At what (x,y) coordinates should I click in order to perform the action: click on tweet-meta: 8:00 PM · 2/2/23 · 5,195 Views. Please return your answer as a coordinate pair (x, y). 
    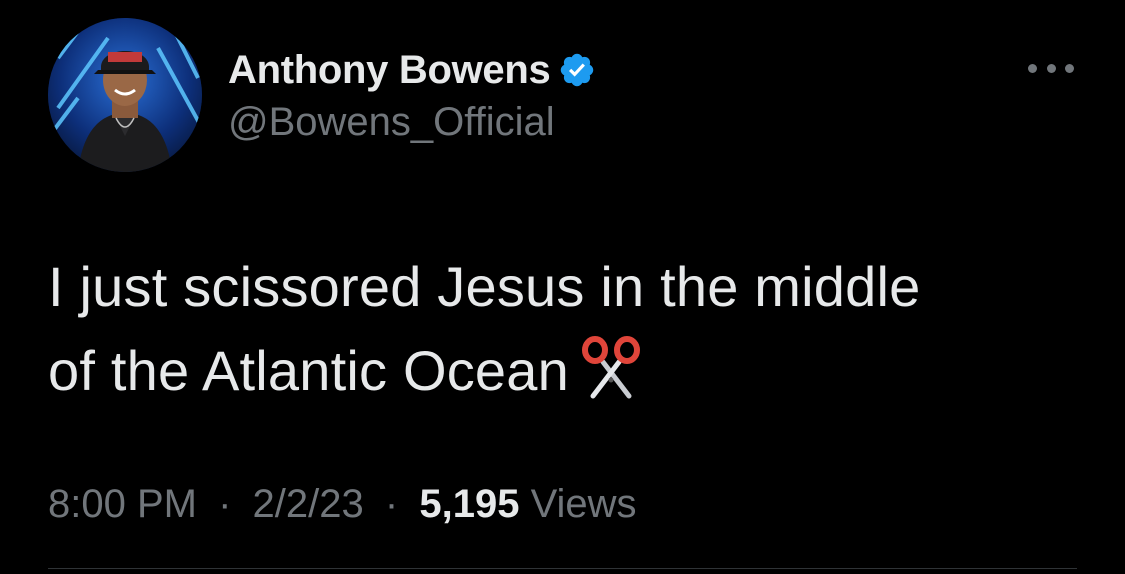
    Looking at the image, I should click on (342, 504).